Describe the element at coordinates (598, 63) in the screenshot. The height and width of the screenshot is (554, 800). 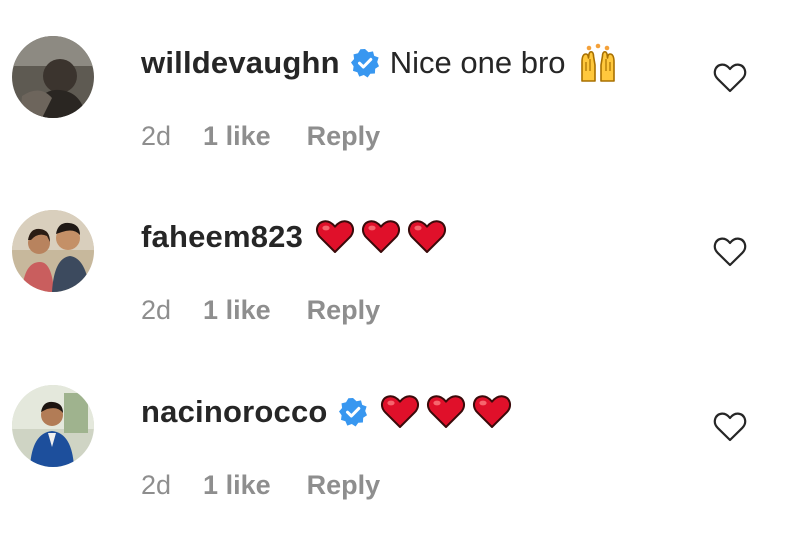
I see `raising-hands-emoji-icon` at that location.